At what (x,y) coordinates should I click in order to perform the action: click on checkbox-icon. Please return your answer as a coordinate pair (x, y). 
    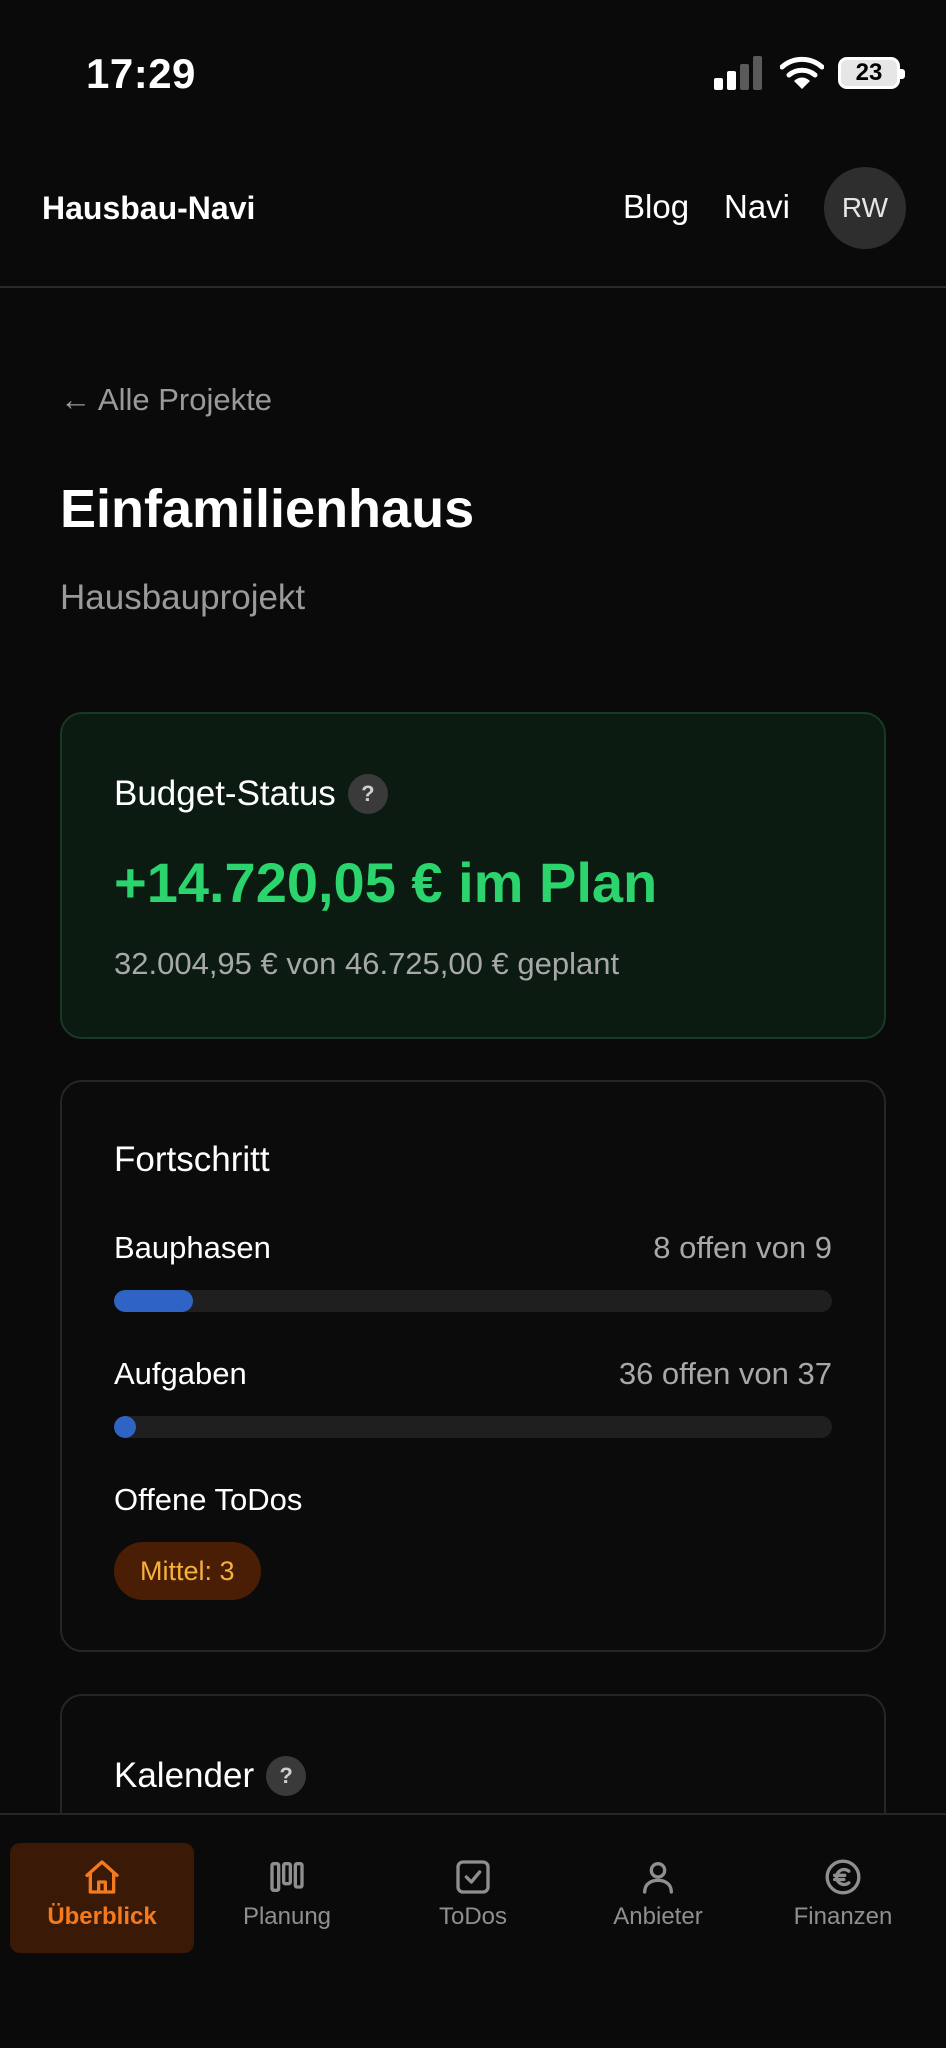
    Looking at the image, I should click on (473, 1877).